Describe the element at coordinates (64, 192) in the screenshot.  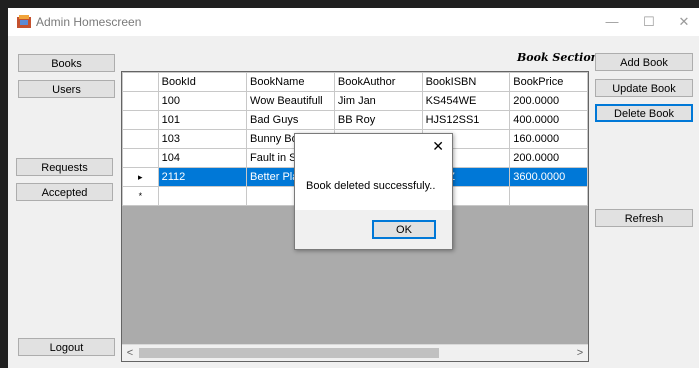
I see `accepted-button: Accepted` at that location.